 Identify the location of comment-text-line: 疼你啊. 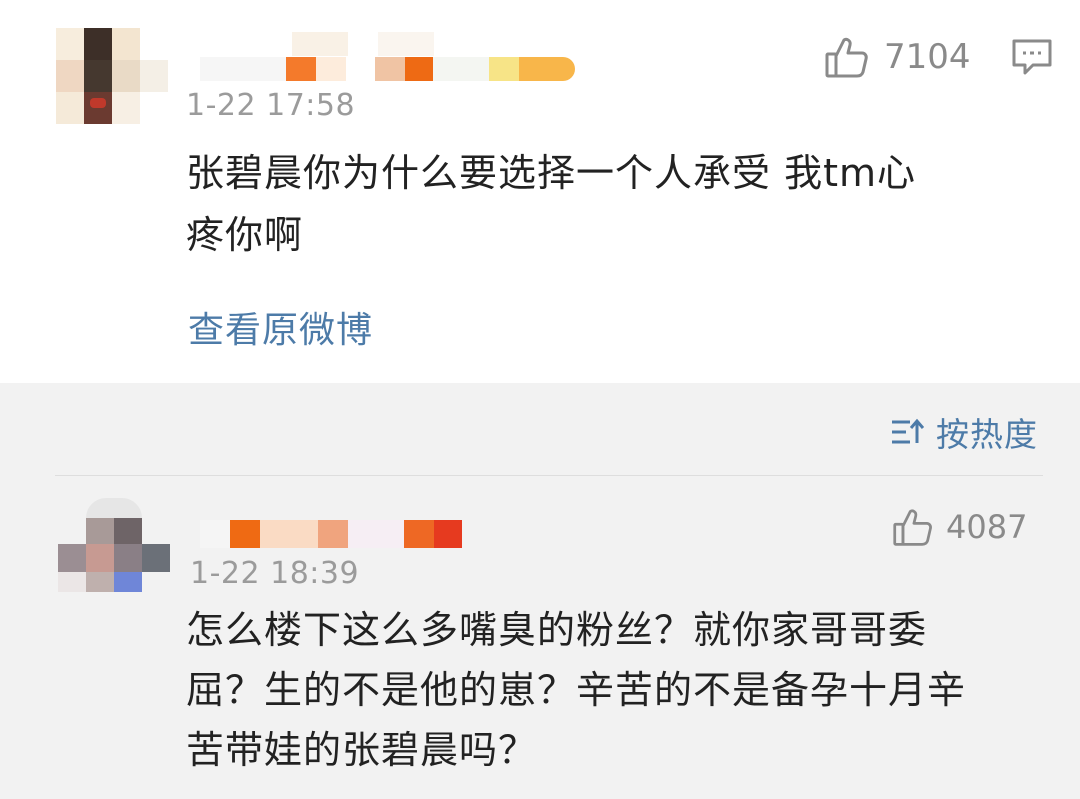
(245, 235).